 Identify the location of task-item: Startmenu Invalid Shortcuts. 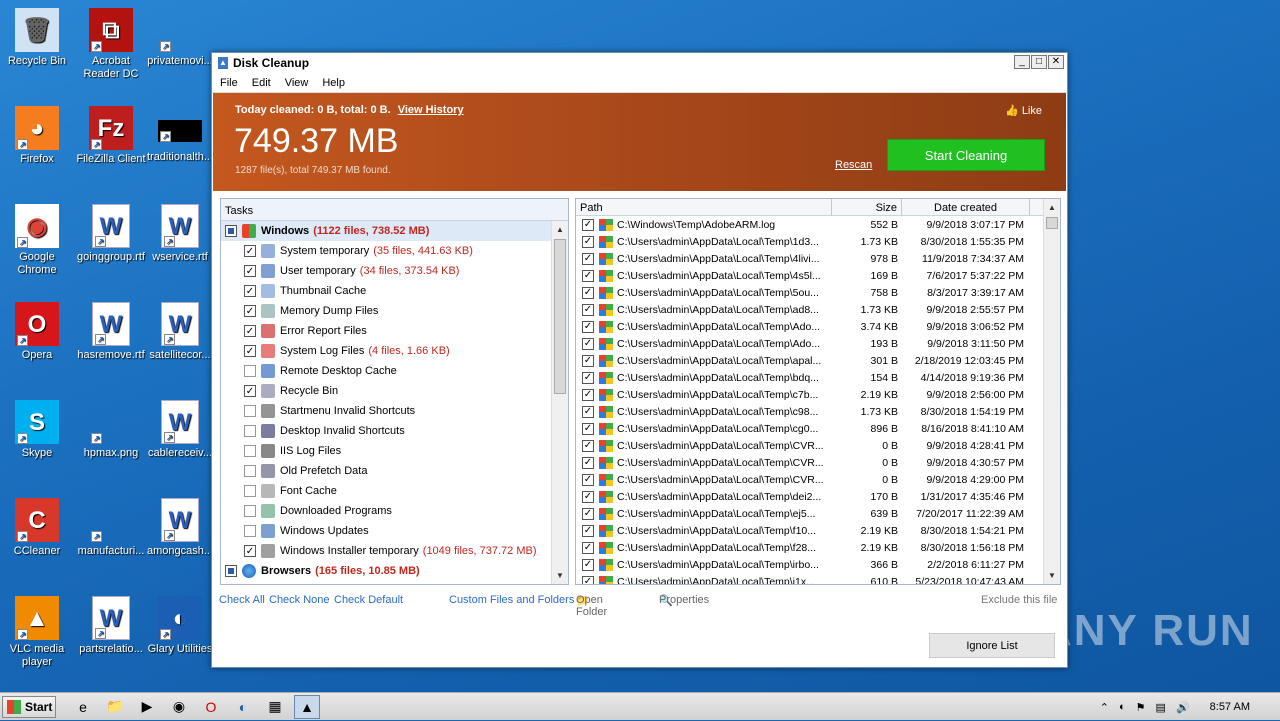
(394, 411).